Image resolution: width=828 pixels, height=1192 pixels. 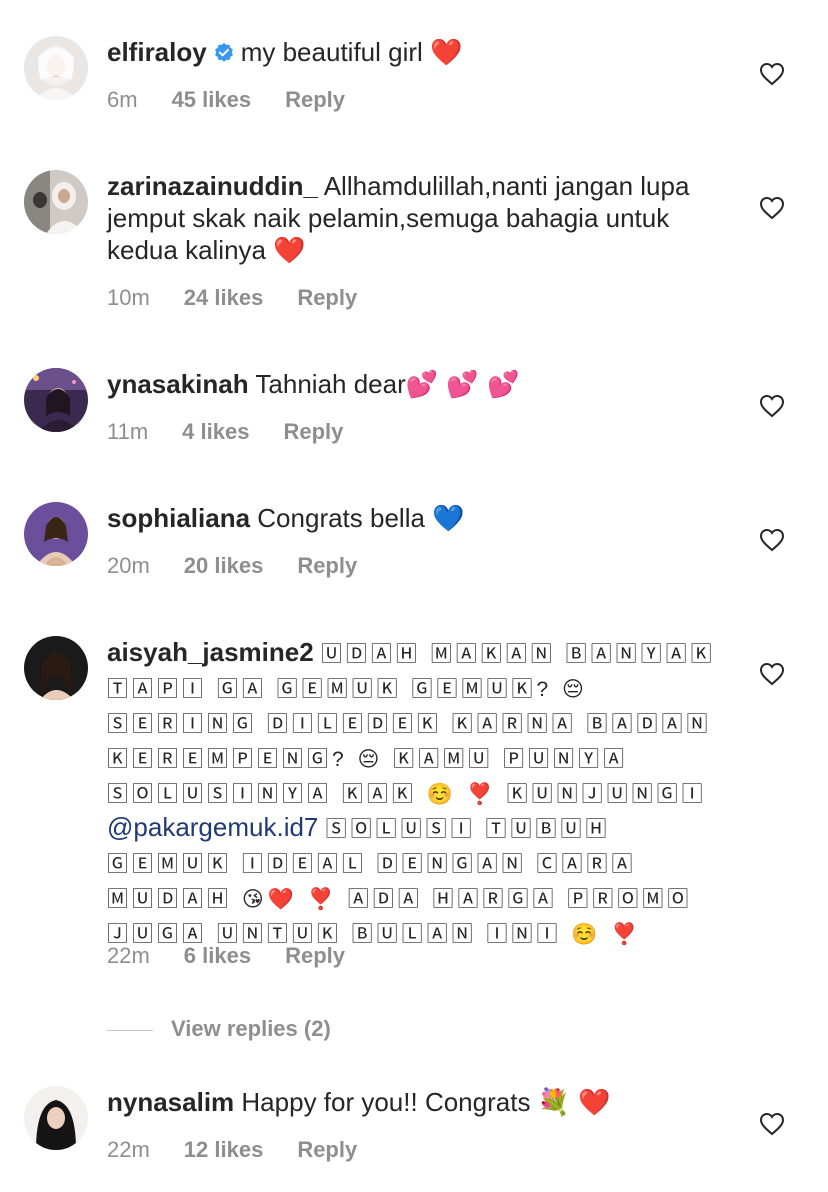 I want to click on comment-text: my beautiful girl, so click(x=331, y=52).